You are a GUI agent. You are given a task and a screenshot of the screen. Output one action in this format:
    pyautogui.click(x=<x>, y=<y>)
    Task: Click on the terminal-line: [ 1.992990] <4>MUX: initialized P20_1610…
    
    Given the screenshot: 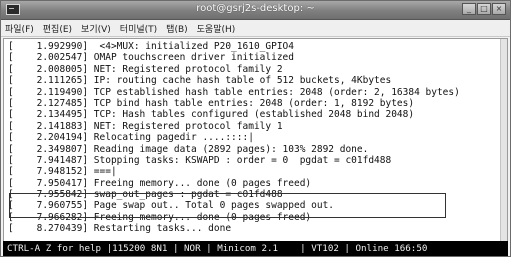 What is the action you would take?
    pyautogui.click(x=151, y=46)
    